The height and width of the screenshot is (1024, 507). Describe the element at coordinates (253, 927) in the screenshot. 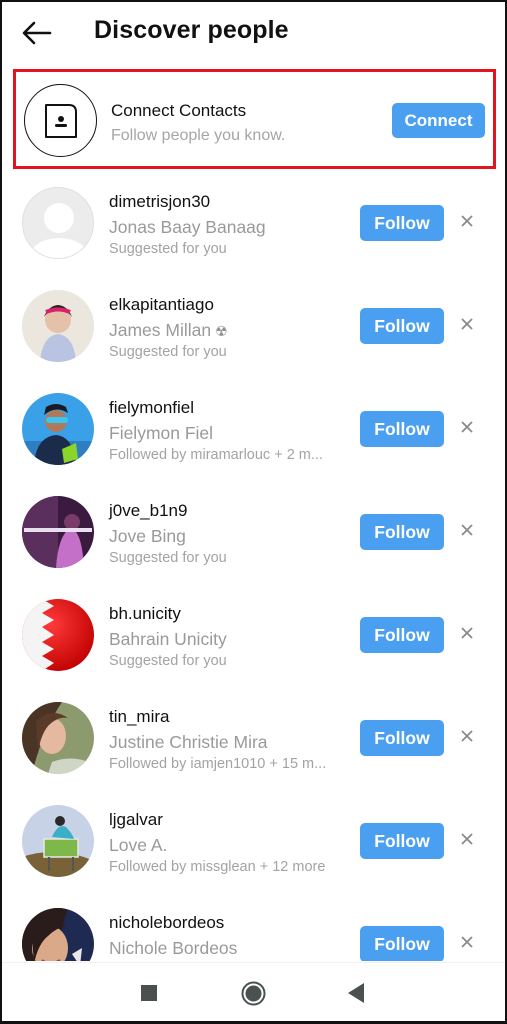

I see `suggestion-row: nicholebordeos Nichole Bordeos Follow` at that location.